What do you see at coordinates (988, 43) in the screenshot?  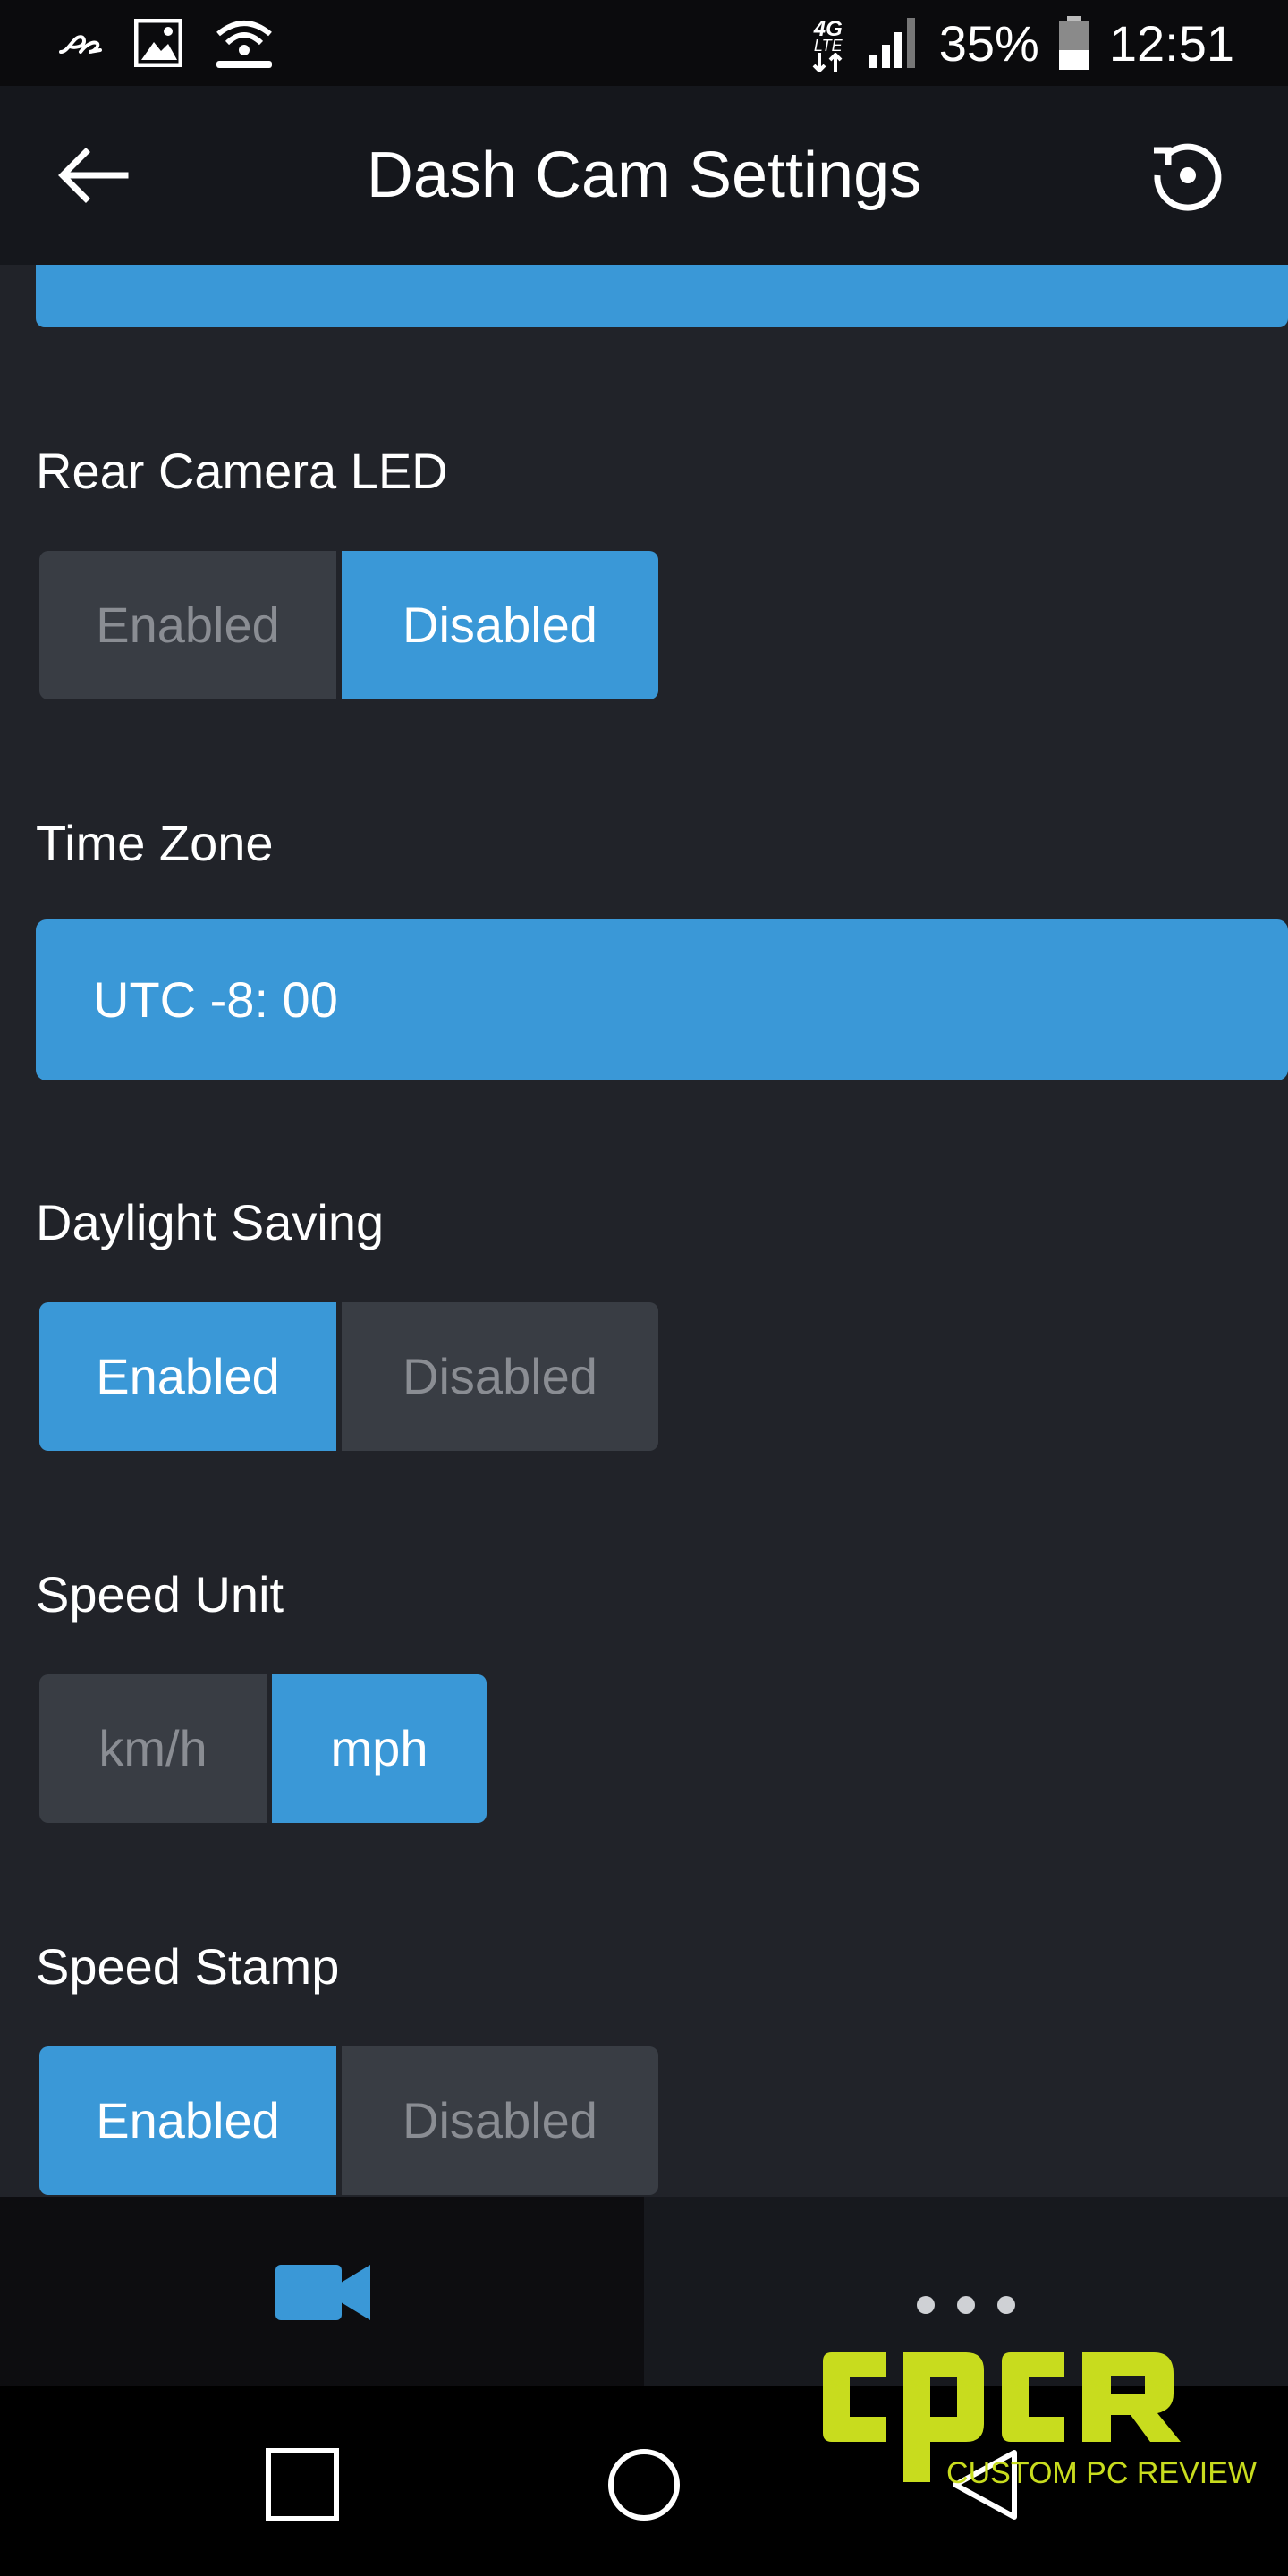 I see `battery-percent: 35%` at bounding box center [988, 43].